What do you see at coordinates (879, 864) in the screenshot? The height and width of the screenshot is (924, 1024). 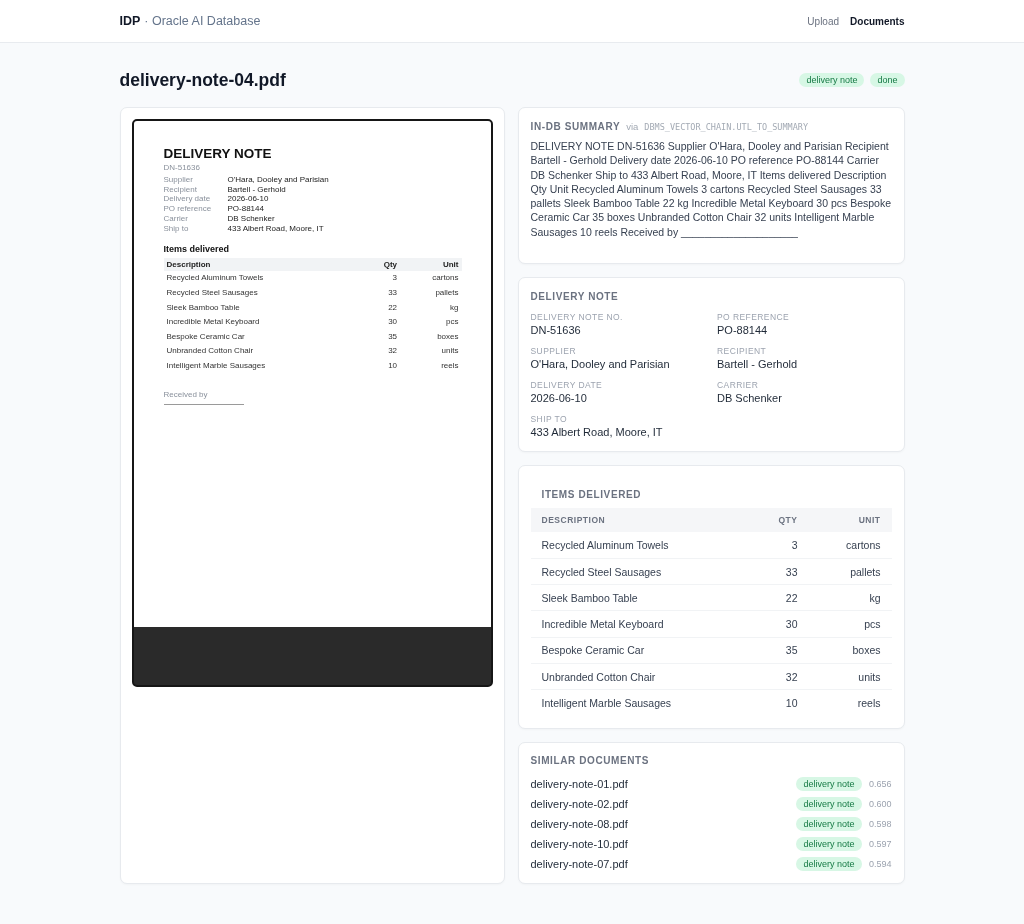 I see `similarity-score: 0.594` at bounding box center [879, 864].